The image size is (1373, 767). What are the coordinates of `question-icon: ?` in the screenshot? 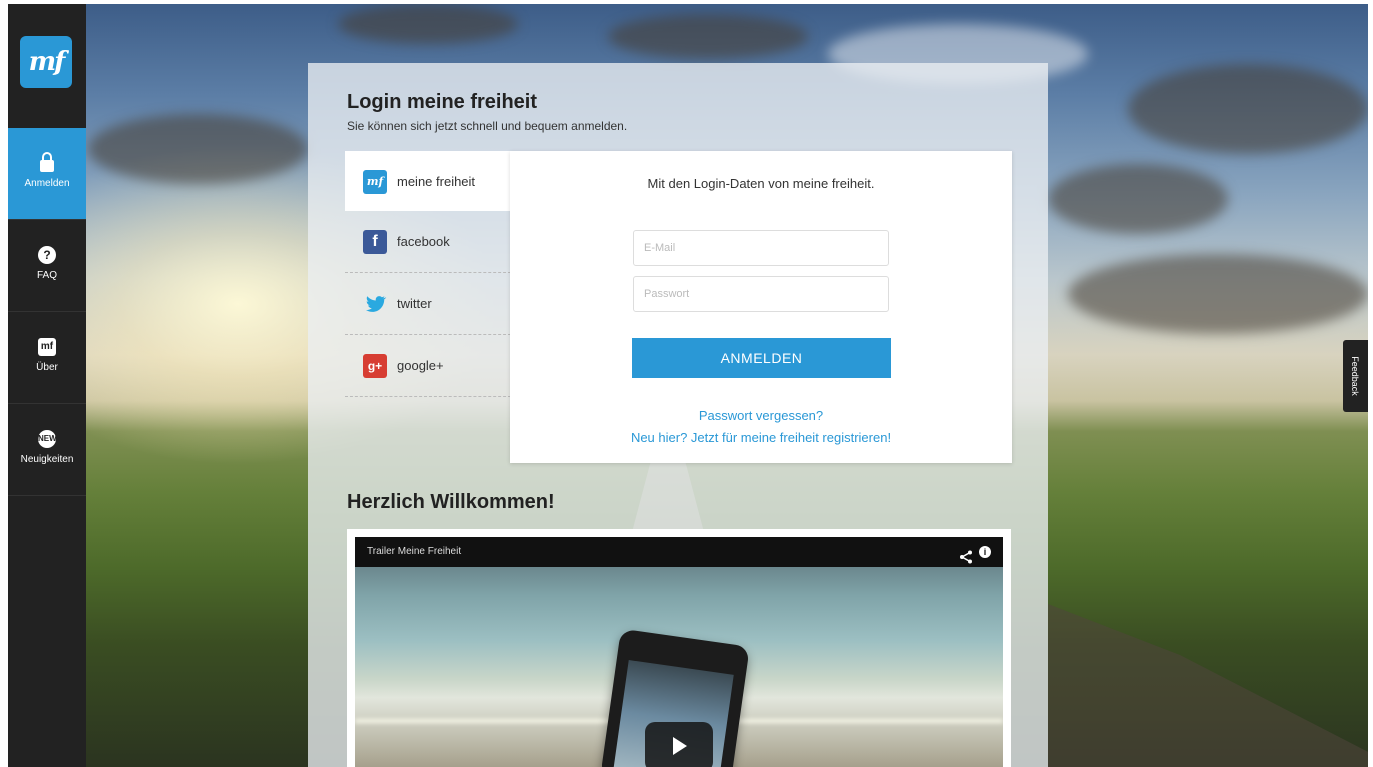 It's located at (47, 255).